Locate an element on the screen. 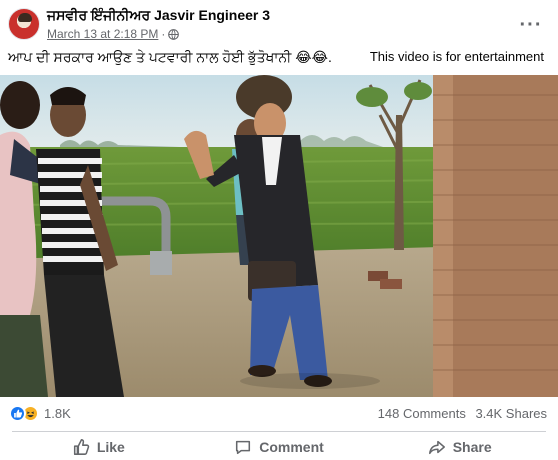 Image resolution: width=558 pixels, height=460 pixels. reaction-count: 1.8K is located at coordinates (57, 413).